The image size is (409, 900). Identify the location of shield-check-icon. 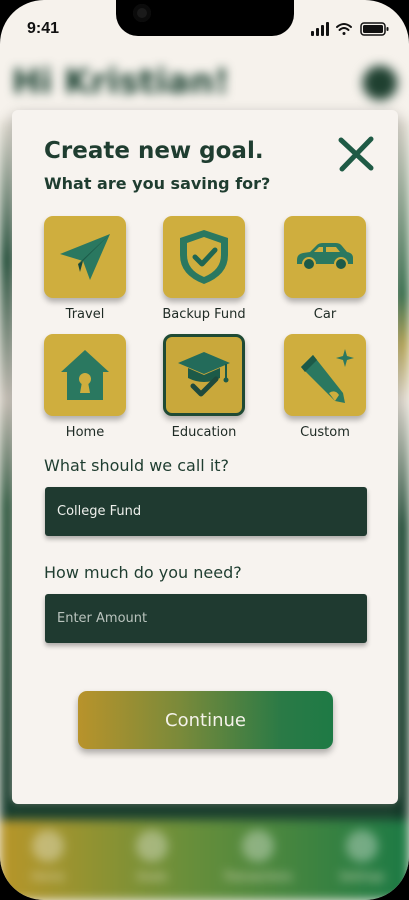
(204, 257).